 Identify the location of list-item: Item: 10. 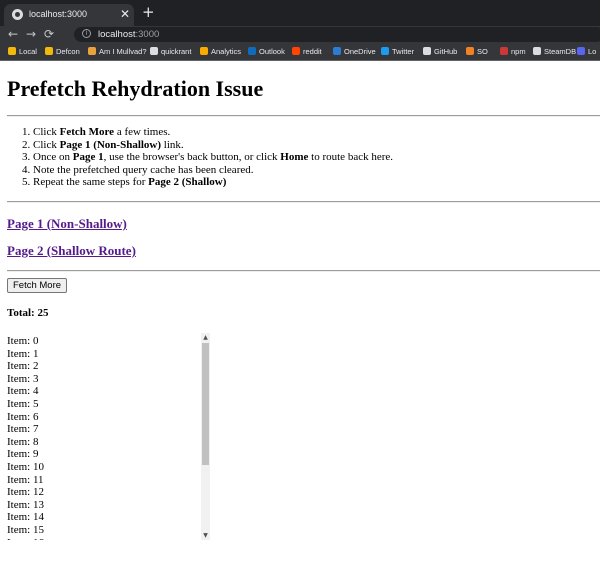
(25, 466).